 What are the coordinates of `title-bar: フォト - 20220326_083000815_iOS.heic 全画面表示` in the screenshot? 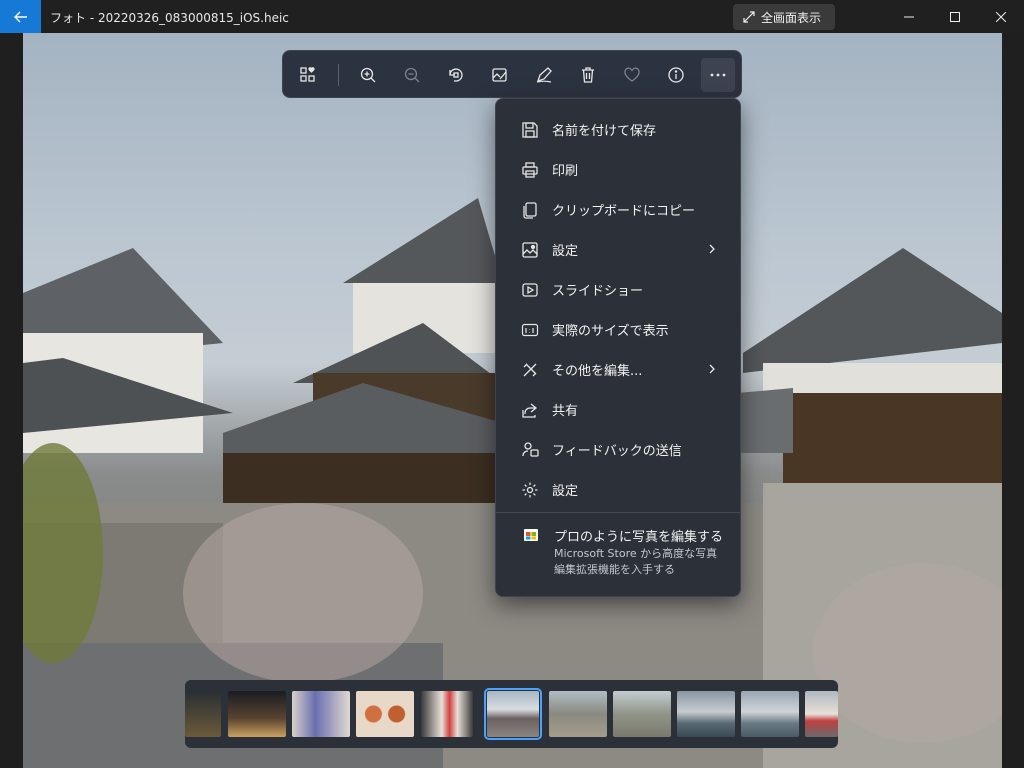 It's located at (512, 16).